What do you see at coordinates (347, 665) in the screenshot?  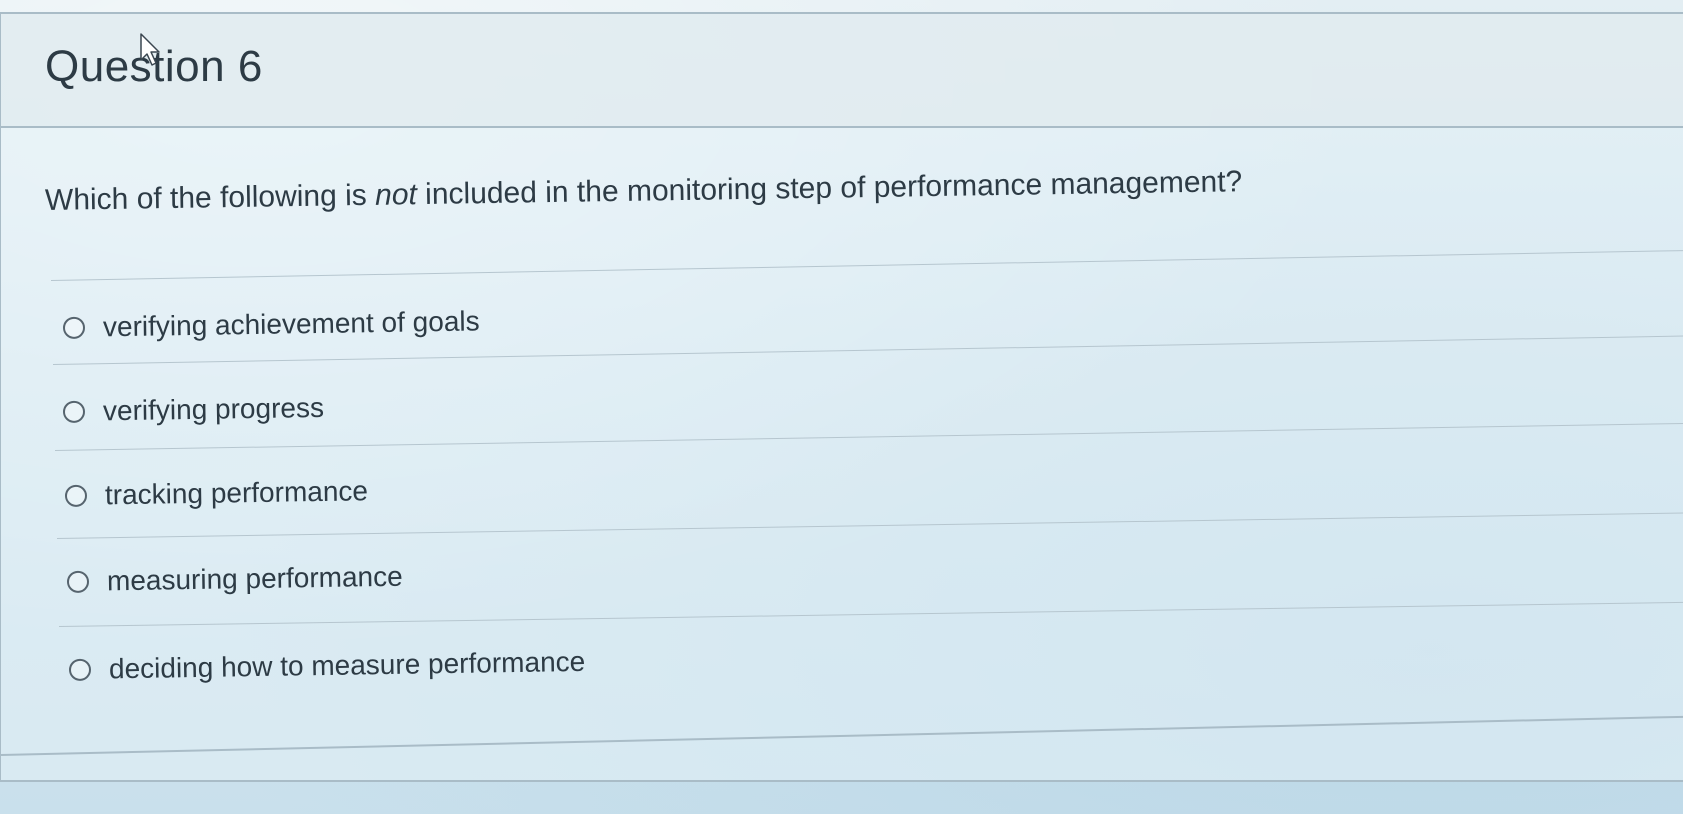 I see `answer-label: deciding how to measure performance` at bounding box center [347, 665].